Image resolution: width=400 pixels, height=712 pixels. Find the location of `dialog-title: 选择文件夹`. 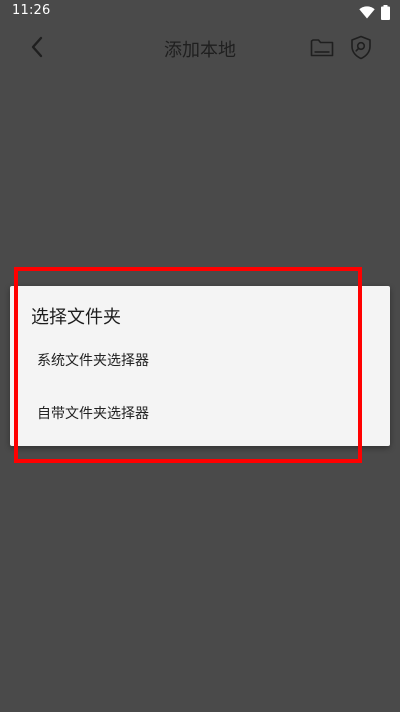

dialog-title: 选择文件夹 is located at coordinates (76, 317).